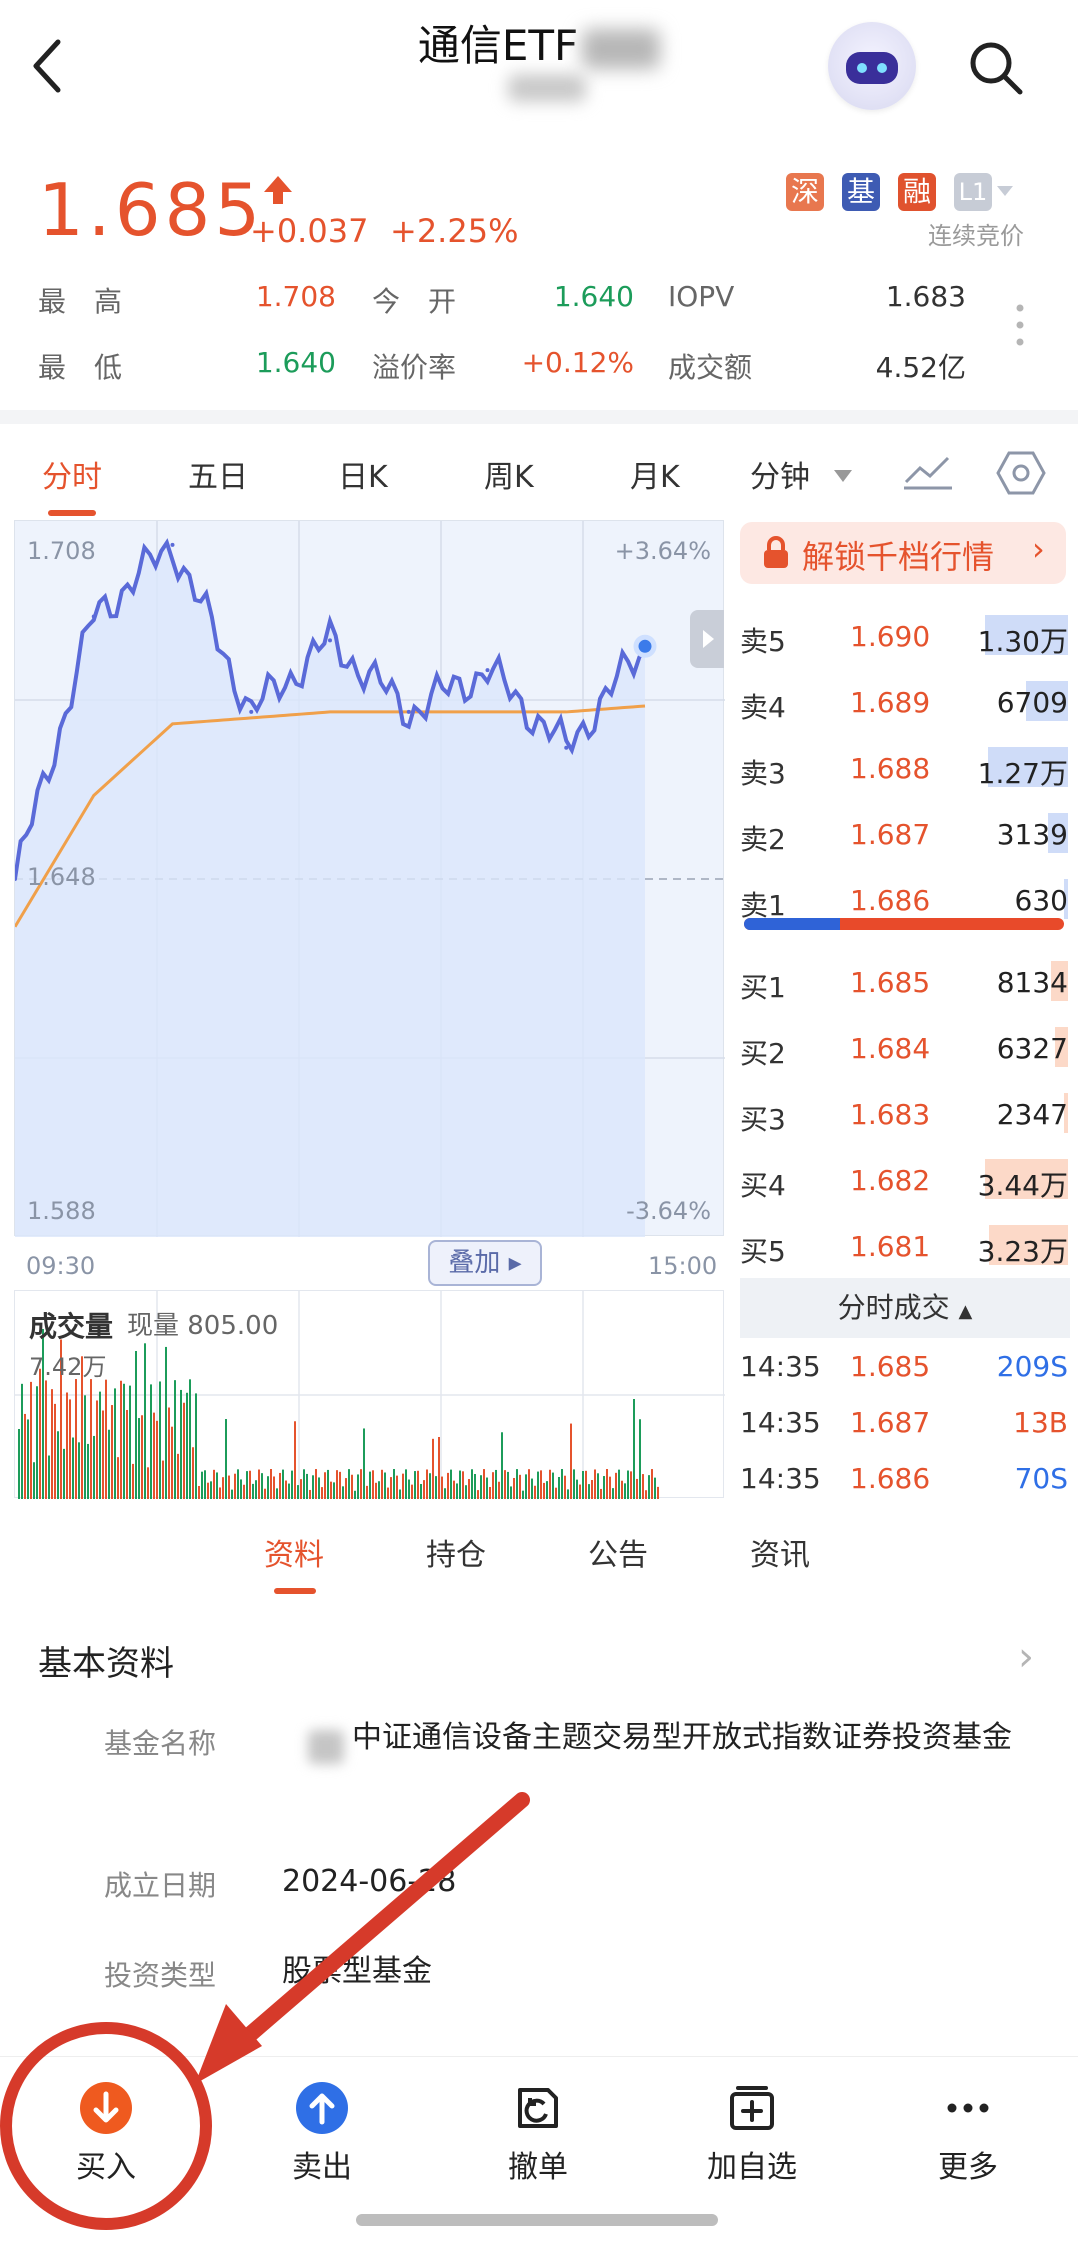 The image size is (1078, 2250). Describe the element at coordinates (294, 1552) in the screenshot. I see `detail-tab: 资料` at that location.